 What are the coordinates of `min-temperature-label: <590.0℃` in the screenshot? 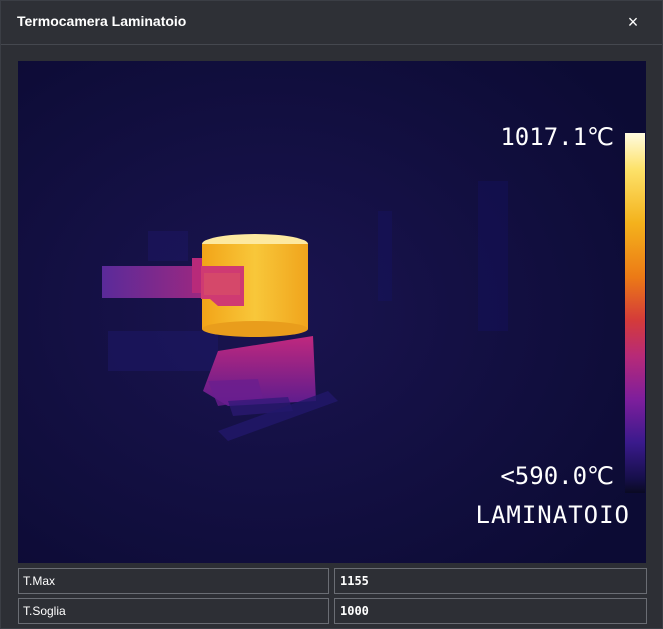 It's located at (557, 476).